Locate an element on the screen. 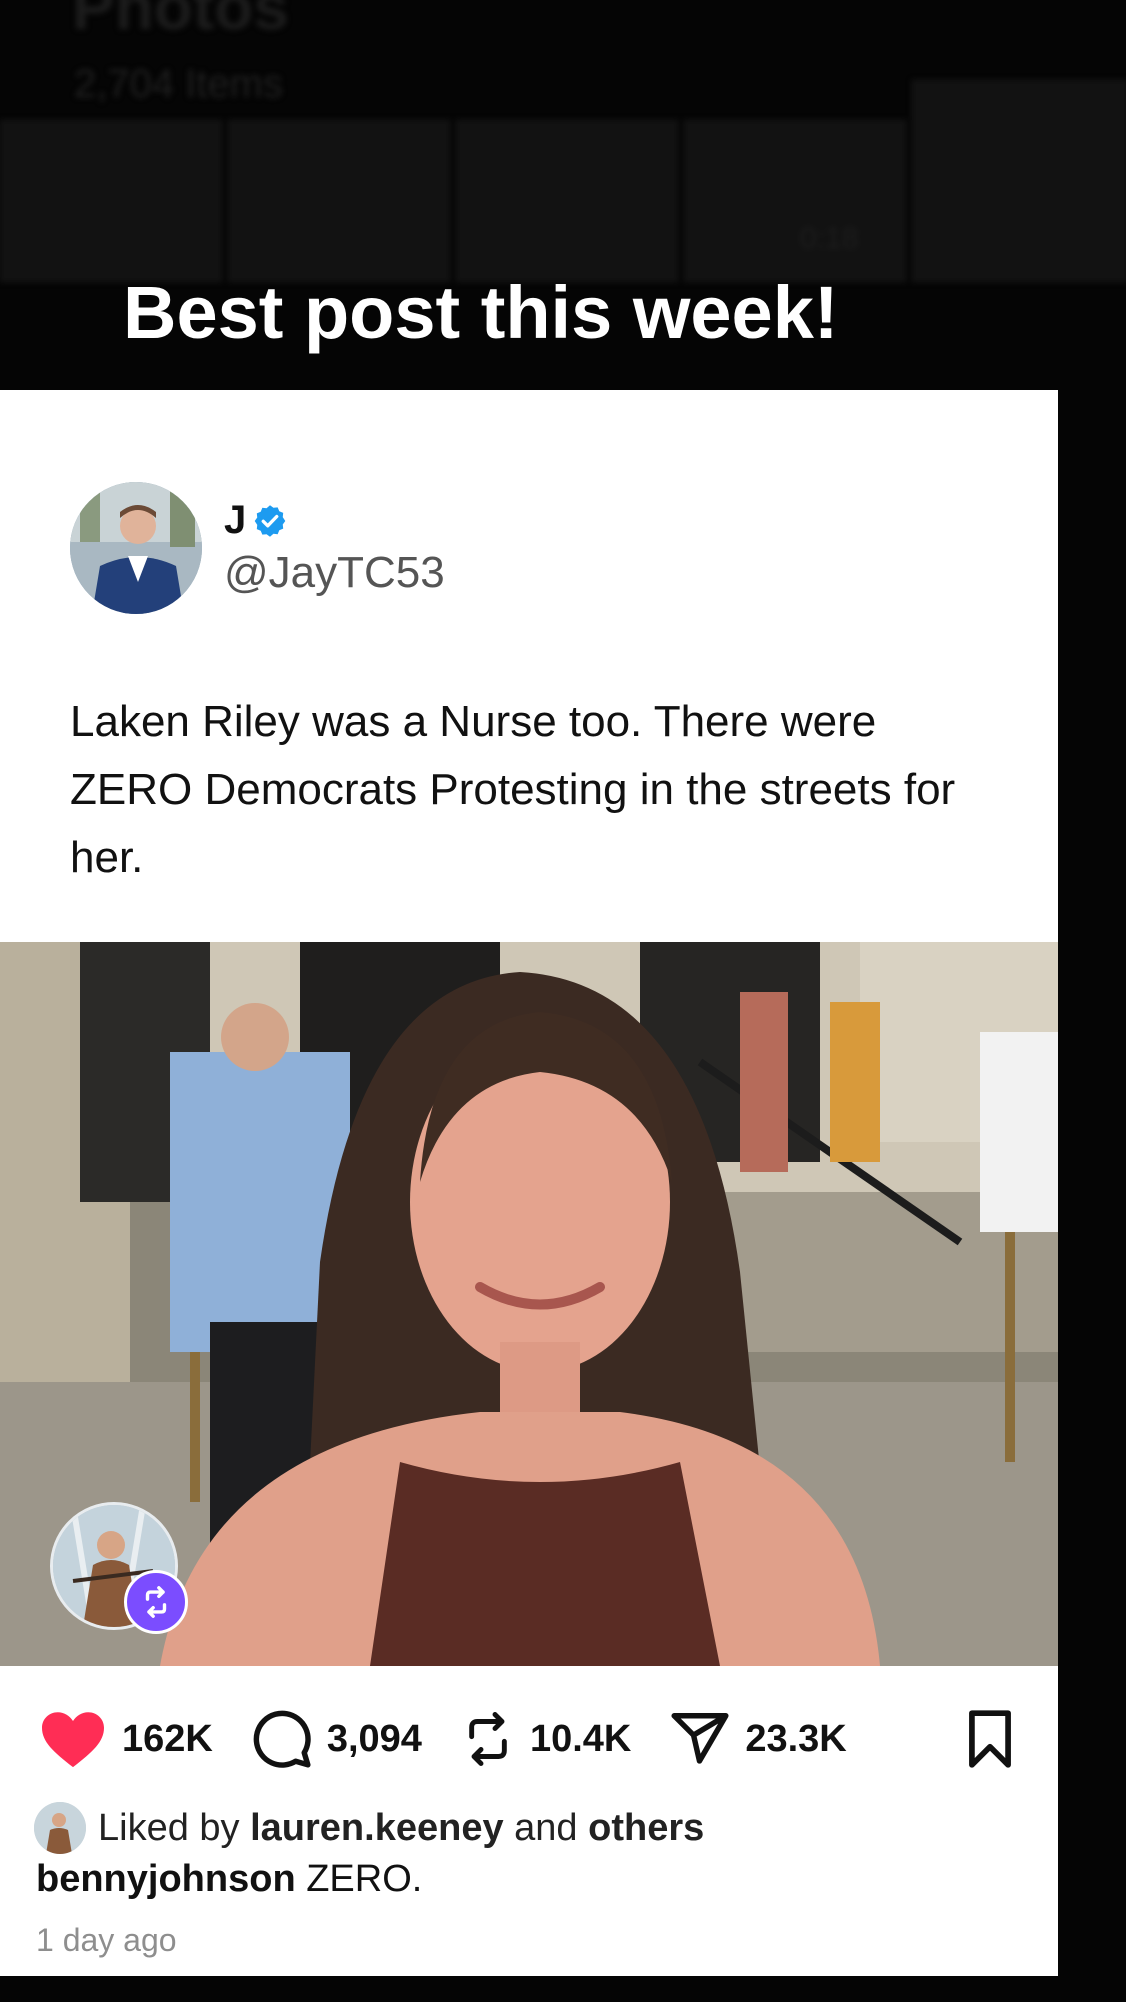 The image size is (1126, 2002). verified-badge-icon is located at coordinates (270, 520).